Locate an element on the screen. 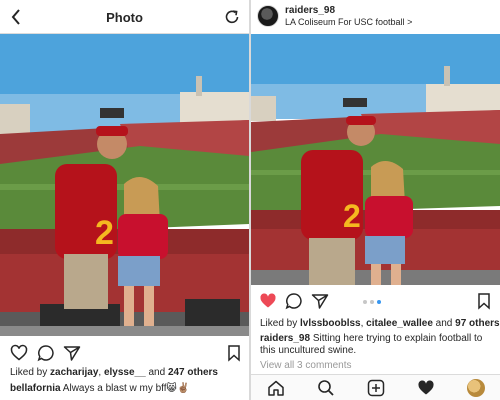  bottom-nav-bar is located at coordinates (375, 387).